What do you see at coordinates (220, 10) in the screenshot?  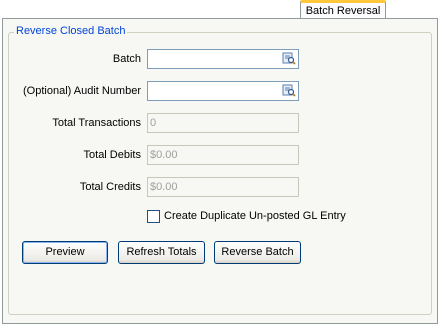 I see `tab-strip: Batch Reversal` at bounding box center [220, 10].